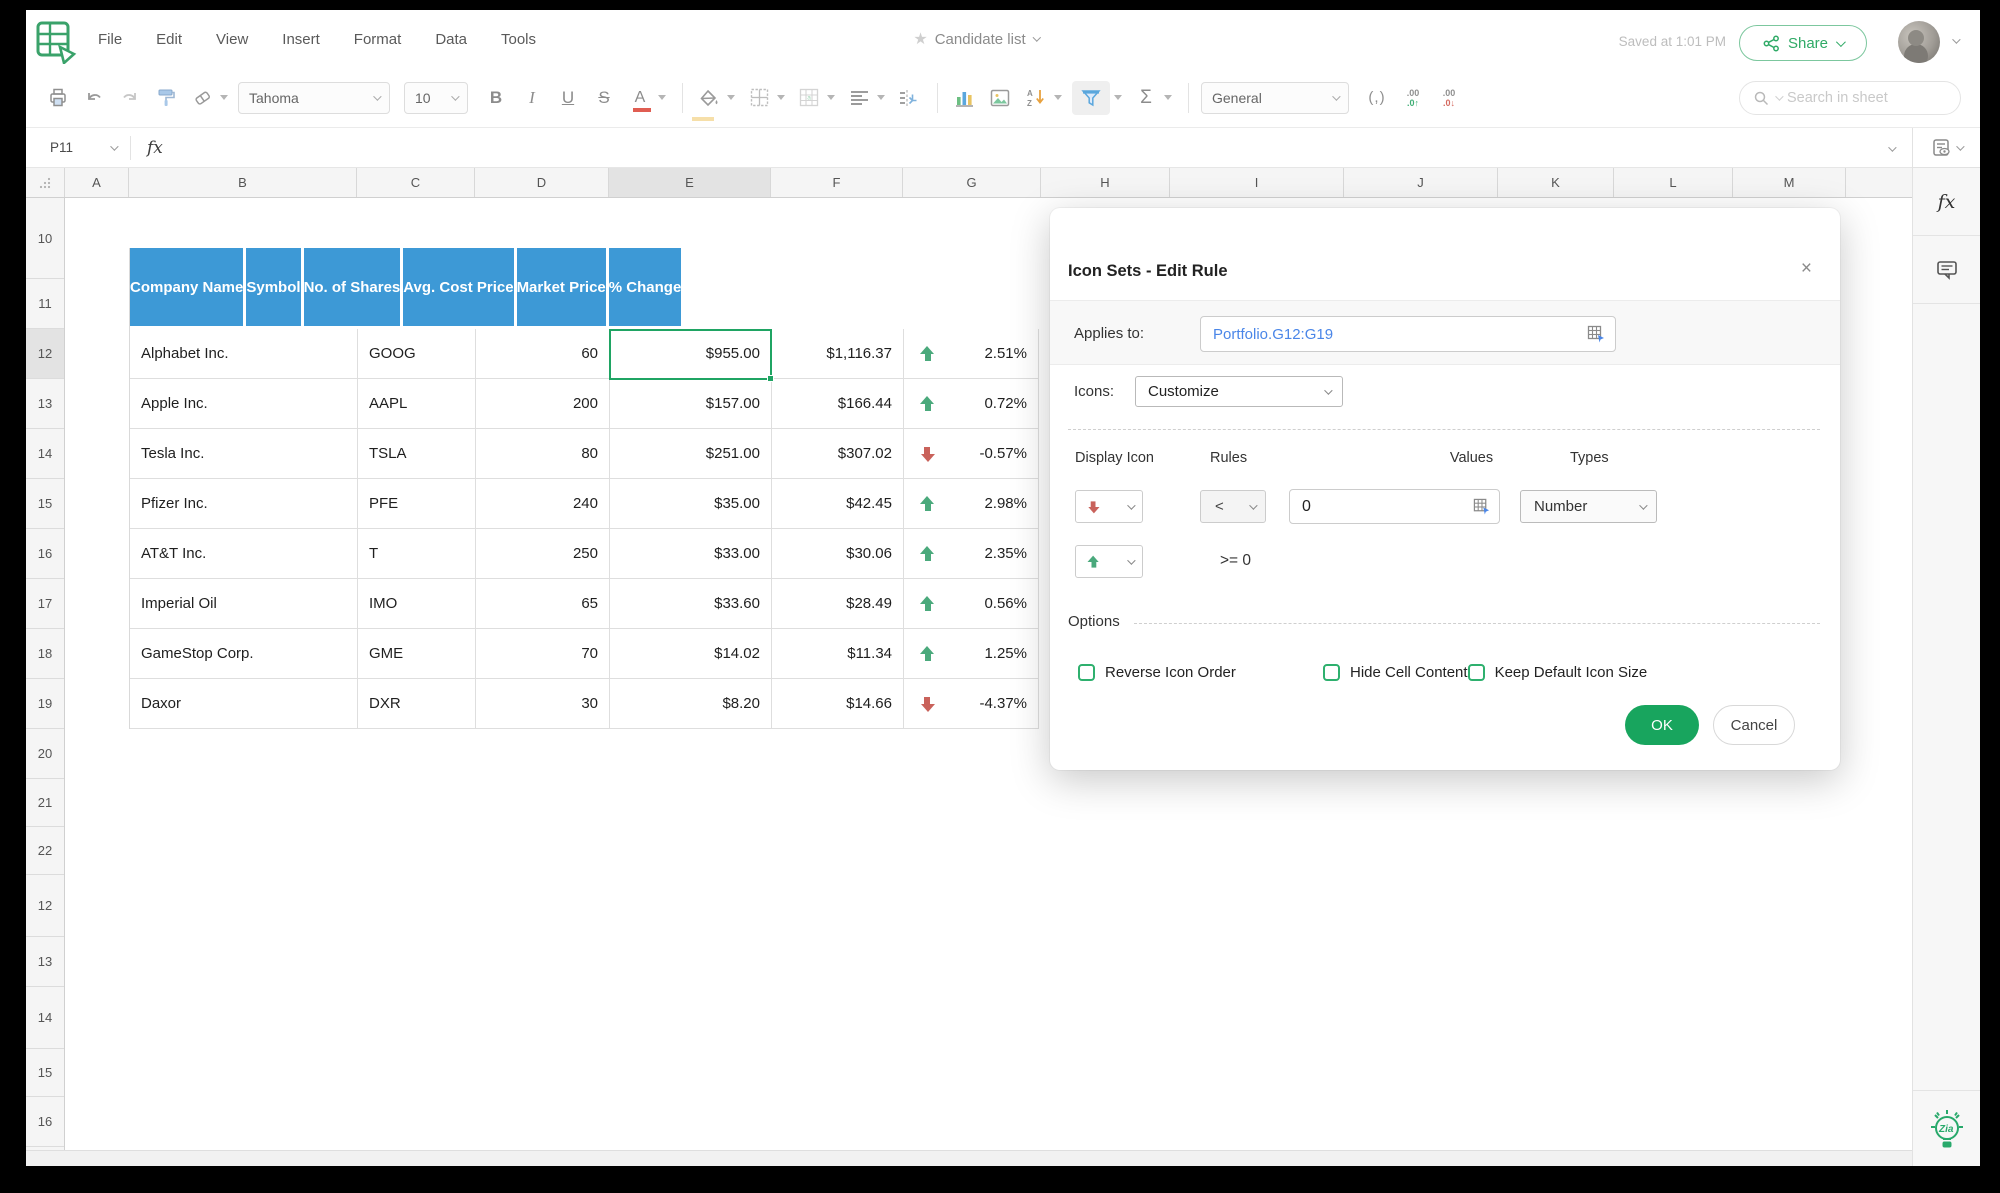 This screenshot has height=1193, width=2000. What do you see at coordinates (809, 98) in the screenshot?
I see `merge-cells-button: a` at bounding box center [809, 98].